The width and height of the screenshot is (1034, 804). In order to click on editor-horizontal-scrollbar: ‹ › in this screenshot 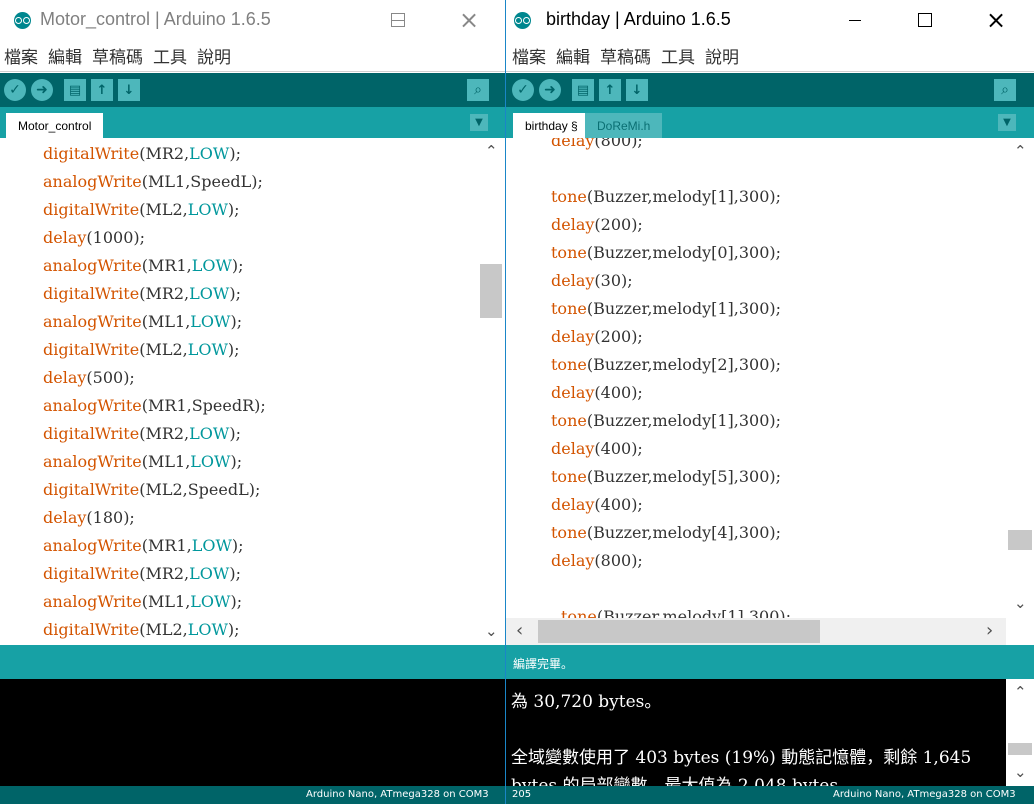, I will do `click(756, 631)`.